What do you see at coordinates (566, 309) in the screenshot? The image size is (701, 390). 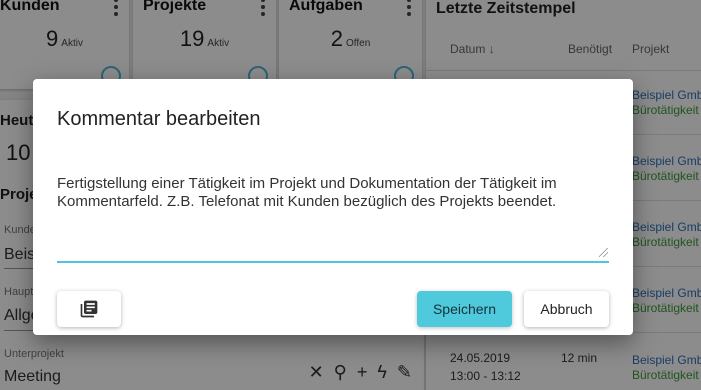 I see `cancel-button: Abbruch` at bounding box center [566, 309].